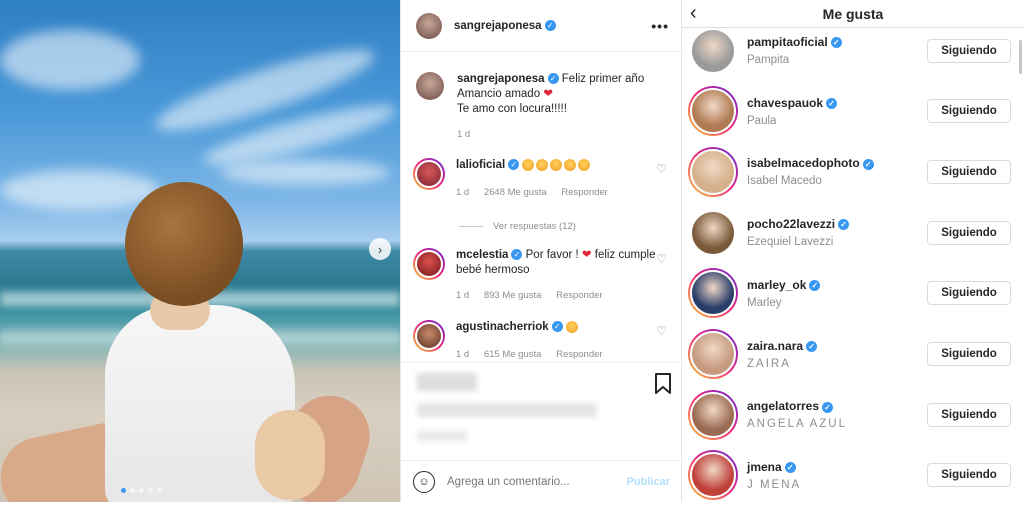 Image resolution: width=1024 pixels, height=506 pixels. What do you see at coordinates (442, 436) in the screenshot?
I see `blurred-date` at bounding box center [442, 436].